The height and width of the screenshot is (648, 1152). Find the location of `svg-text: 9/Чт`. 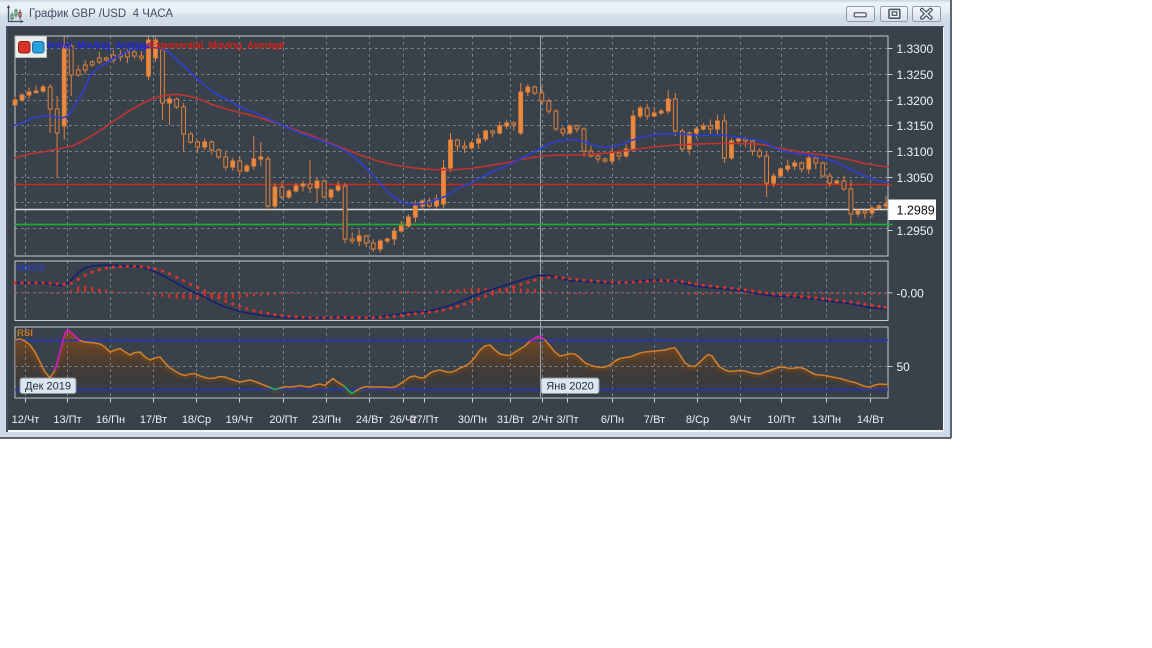

svg-text: 9/Чт is located at coordinates (741, 420).